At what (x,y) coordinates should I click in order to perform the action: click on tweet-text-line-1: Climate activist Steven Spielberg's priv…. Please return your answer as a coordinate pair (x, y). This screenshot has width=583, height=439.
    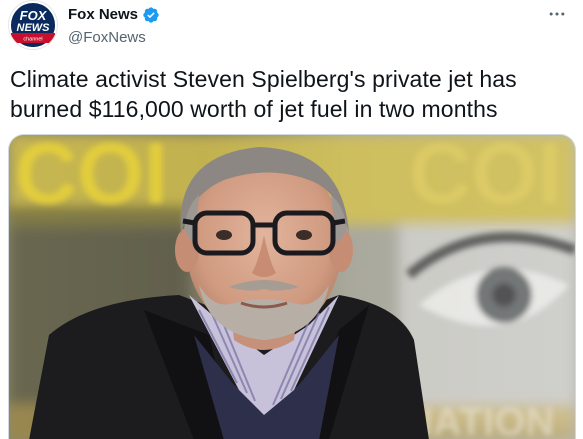
    Looking at the image, I should click on (263, 79).